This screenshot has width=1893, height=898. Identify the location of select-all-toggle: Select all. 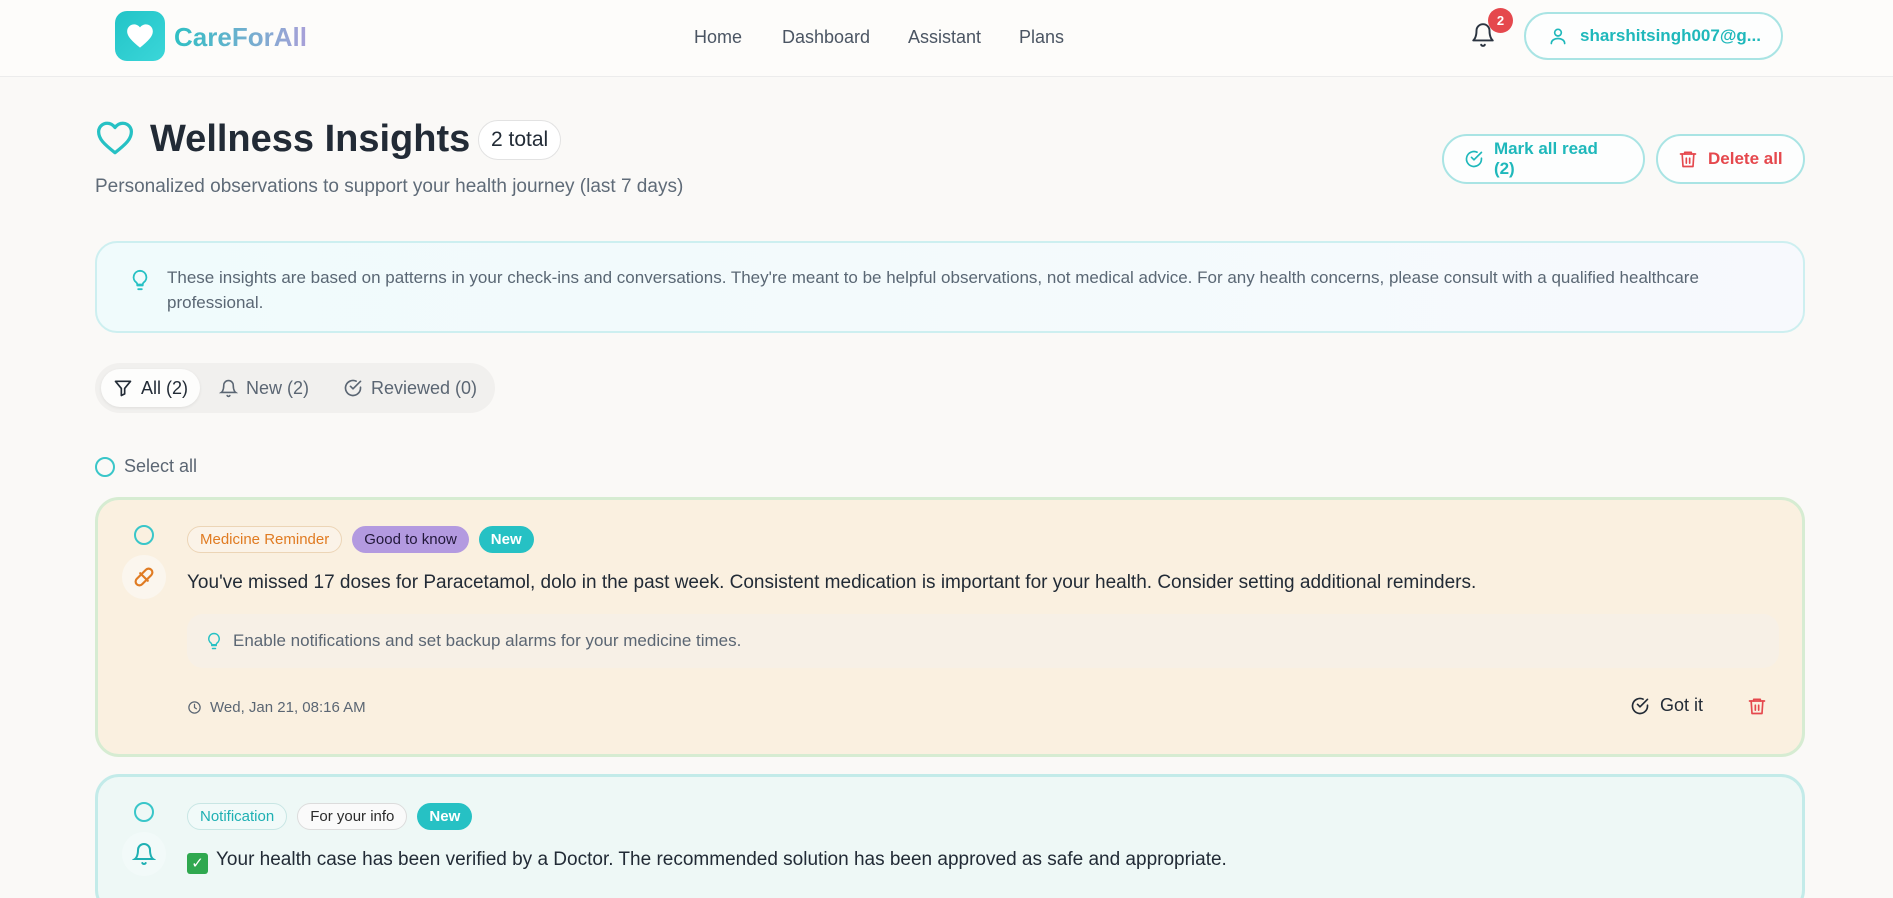
(146, 466).